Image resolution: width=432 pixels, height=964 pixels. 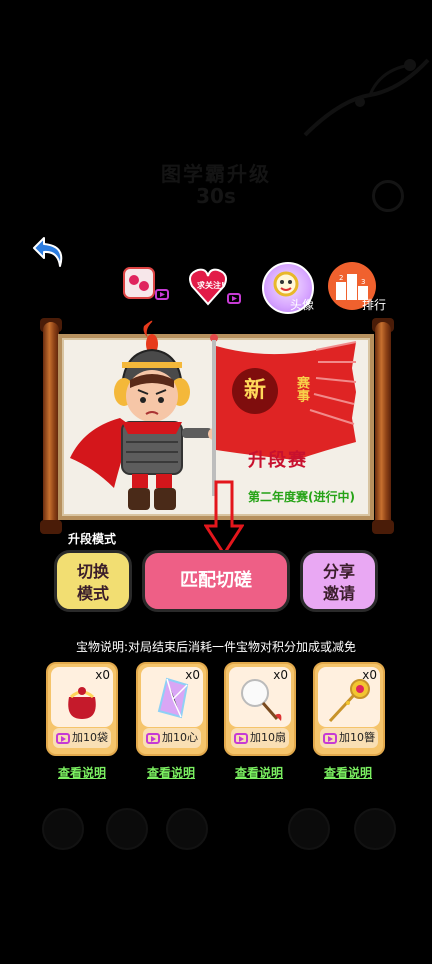 What do you see at coordinates (173, 698) in the screenshot?
I see `crystal-icon` at bounding box center [173, 698].